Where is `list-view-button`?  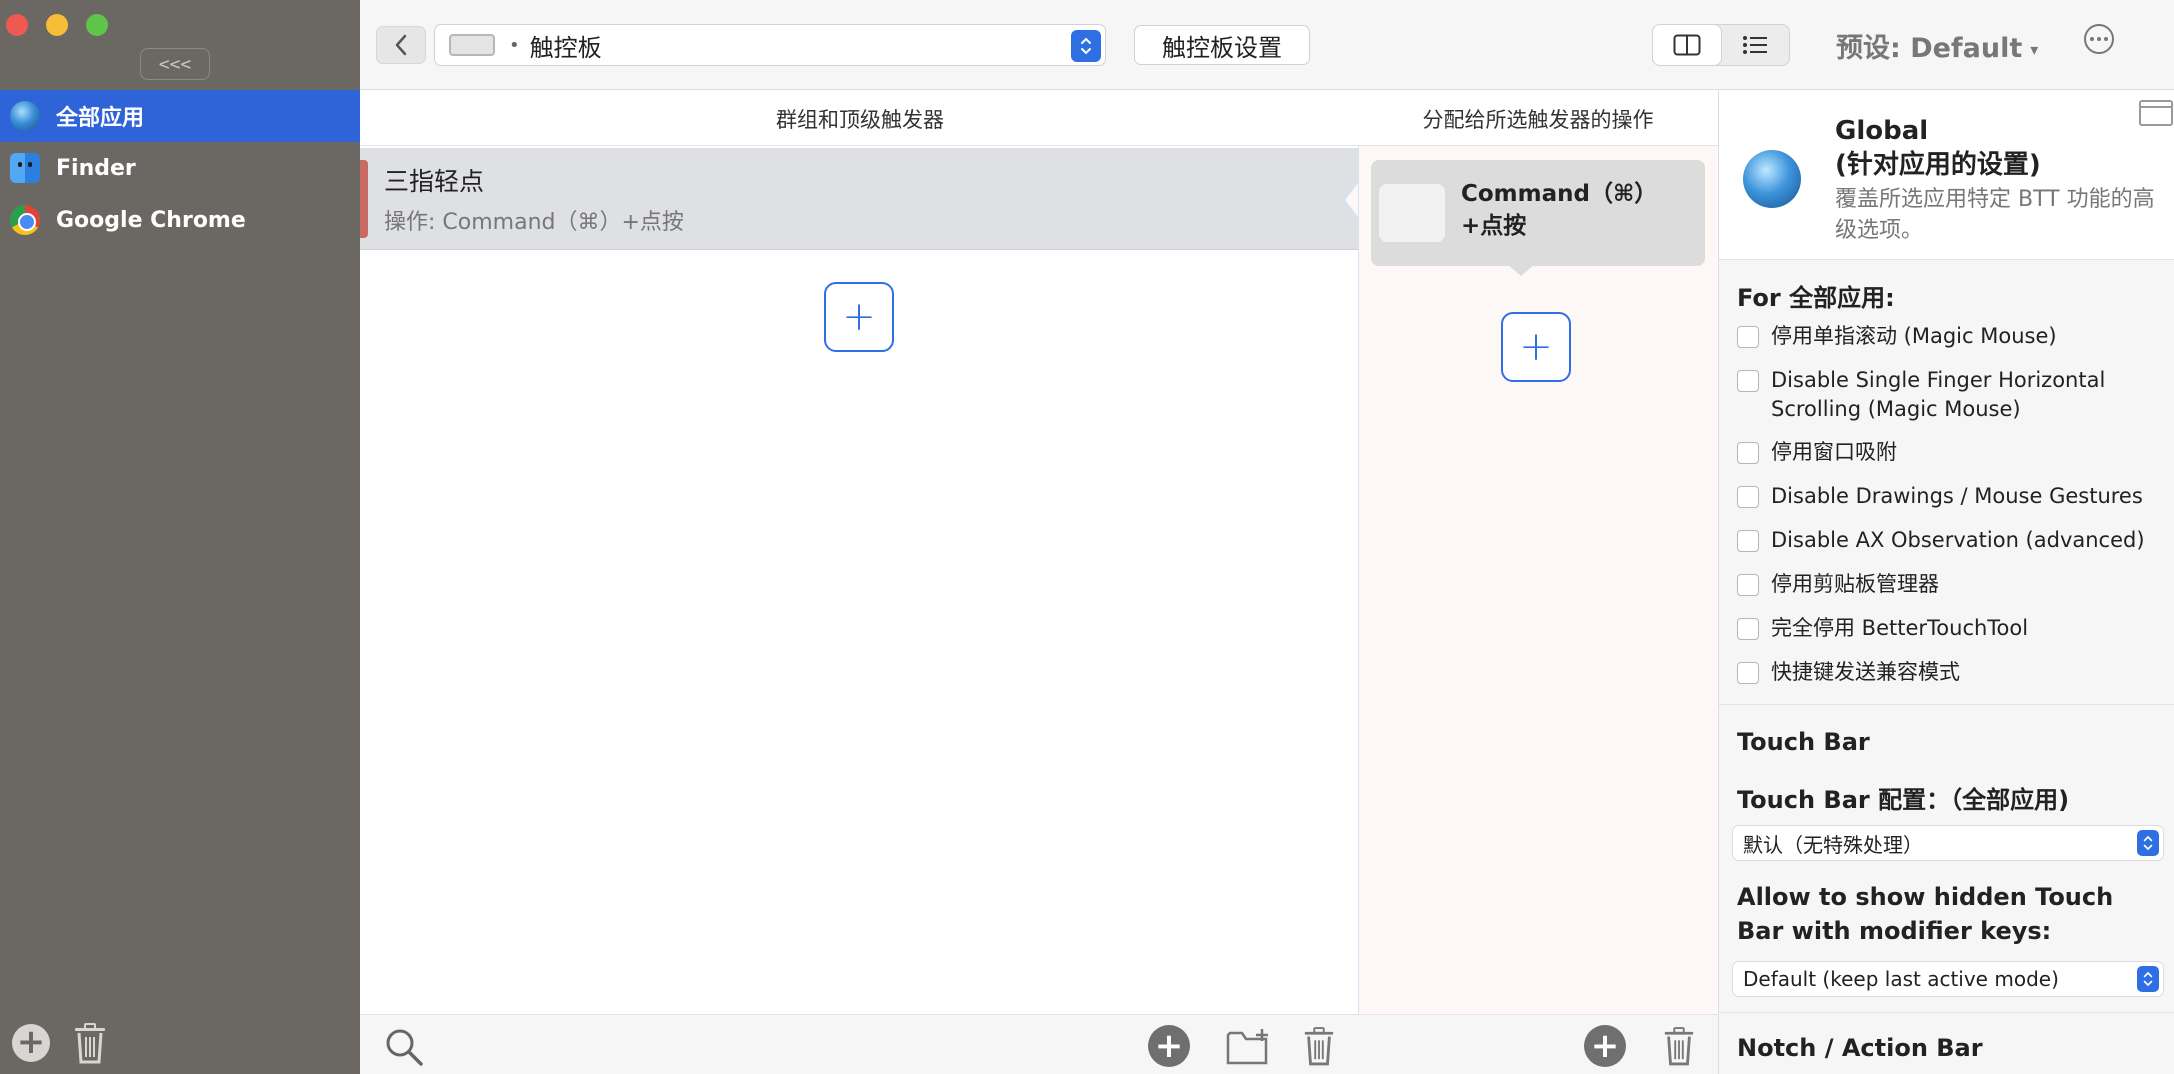 list-view-button is located at coordinates (1755, 45).